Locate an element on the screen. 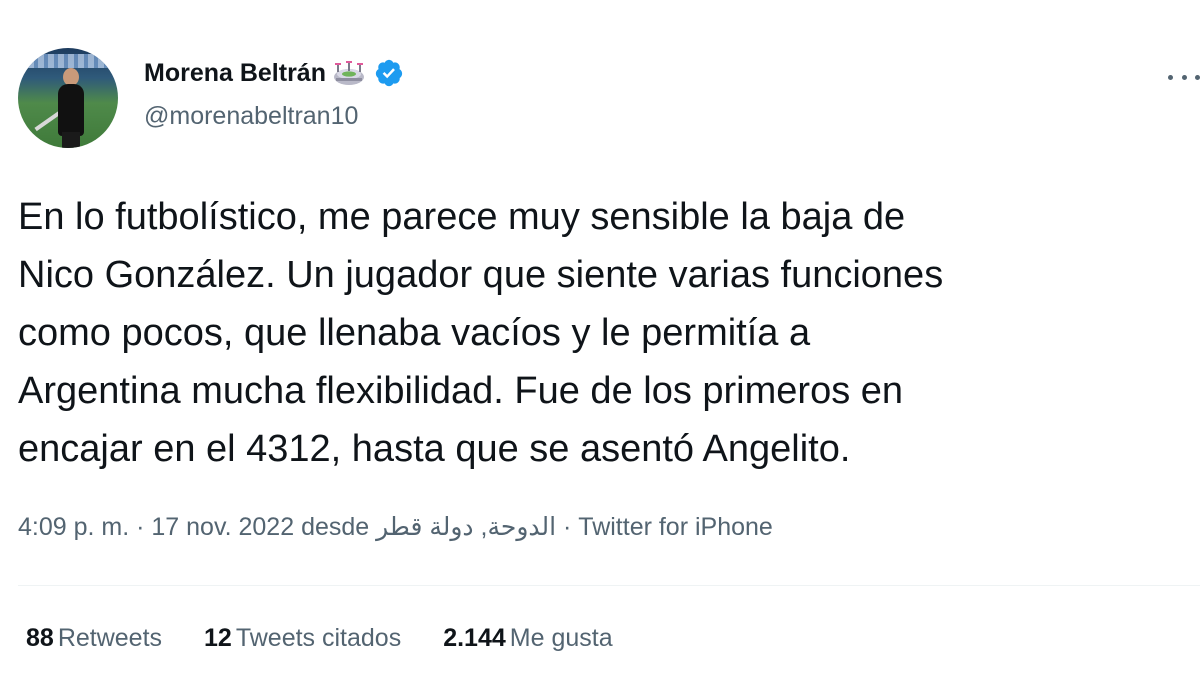 The image size is (1200, 675). more-options-icon is located at coordinates (1184, 77).